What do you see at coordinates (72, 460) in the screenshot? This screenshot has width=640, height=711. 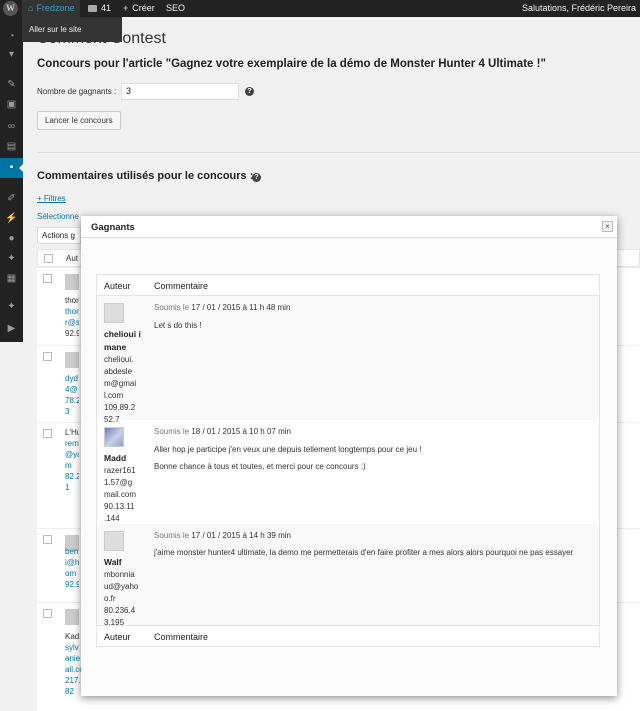 I see `row-author-info: L'Hurem@yam82.21` at bounding box center [72, 460].